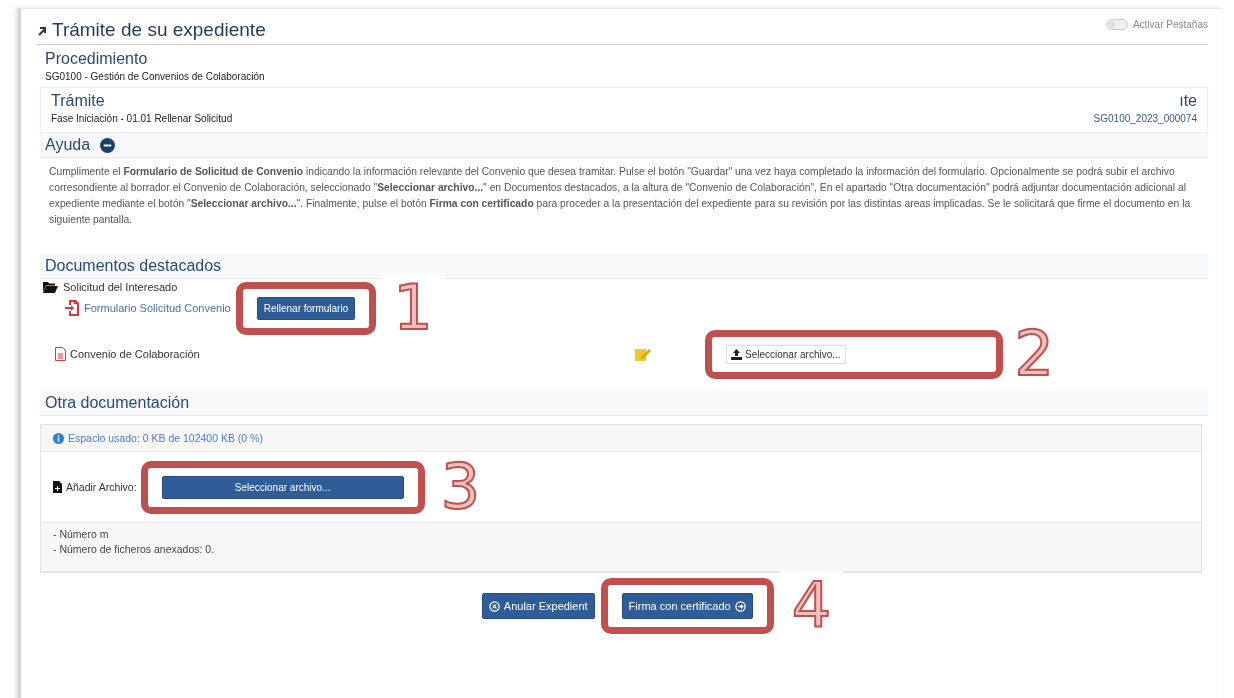  What do you see at coordinates (165, 438) in the screenshot?
I see `space-used: Espacio usado: 0 KB de 102400 KB (0 %)` at bounding box center [165, 438].